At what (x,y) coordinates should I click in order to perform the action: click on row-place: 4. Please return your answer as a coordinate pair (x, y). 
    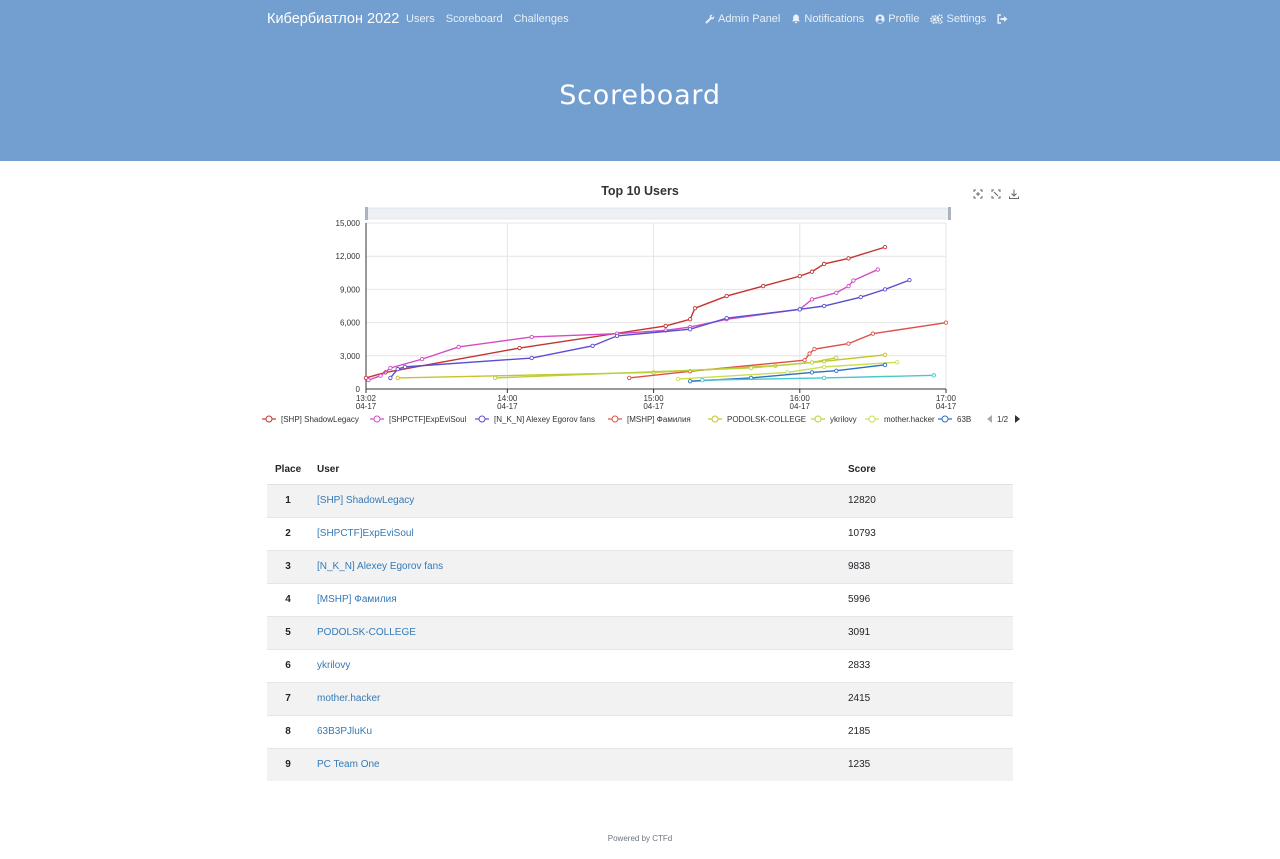
    Looking at the image, I should click on (292, 599).